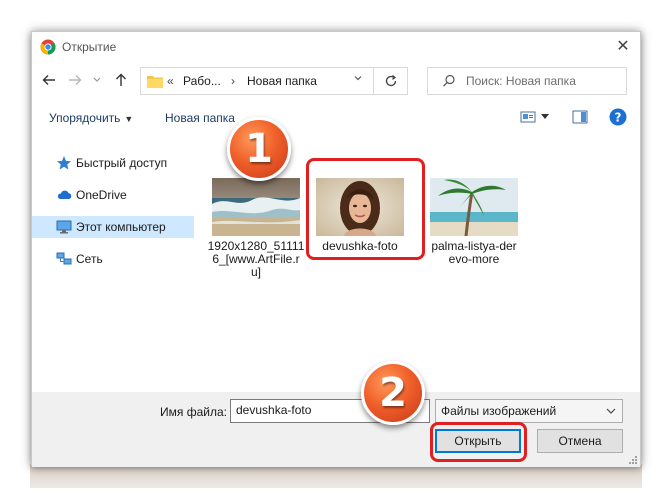 The height and width of the screenshot is (500, 671). I want to click on sidebar-item-quick-access: Быстрый доступ, so click(113, 163).